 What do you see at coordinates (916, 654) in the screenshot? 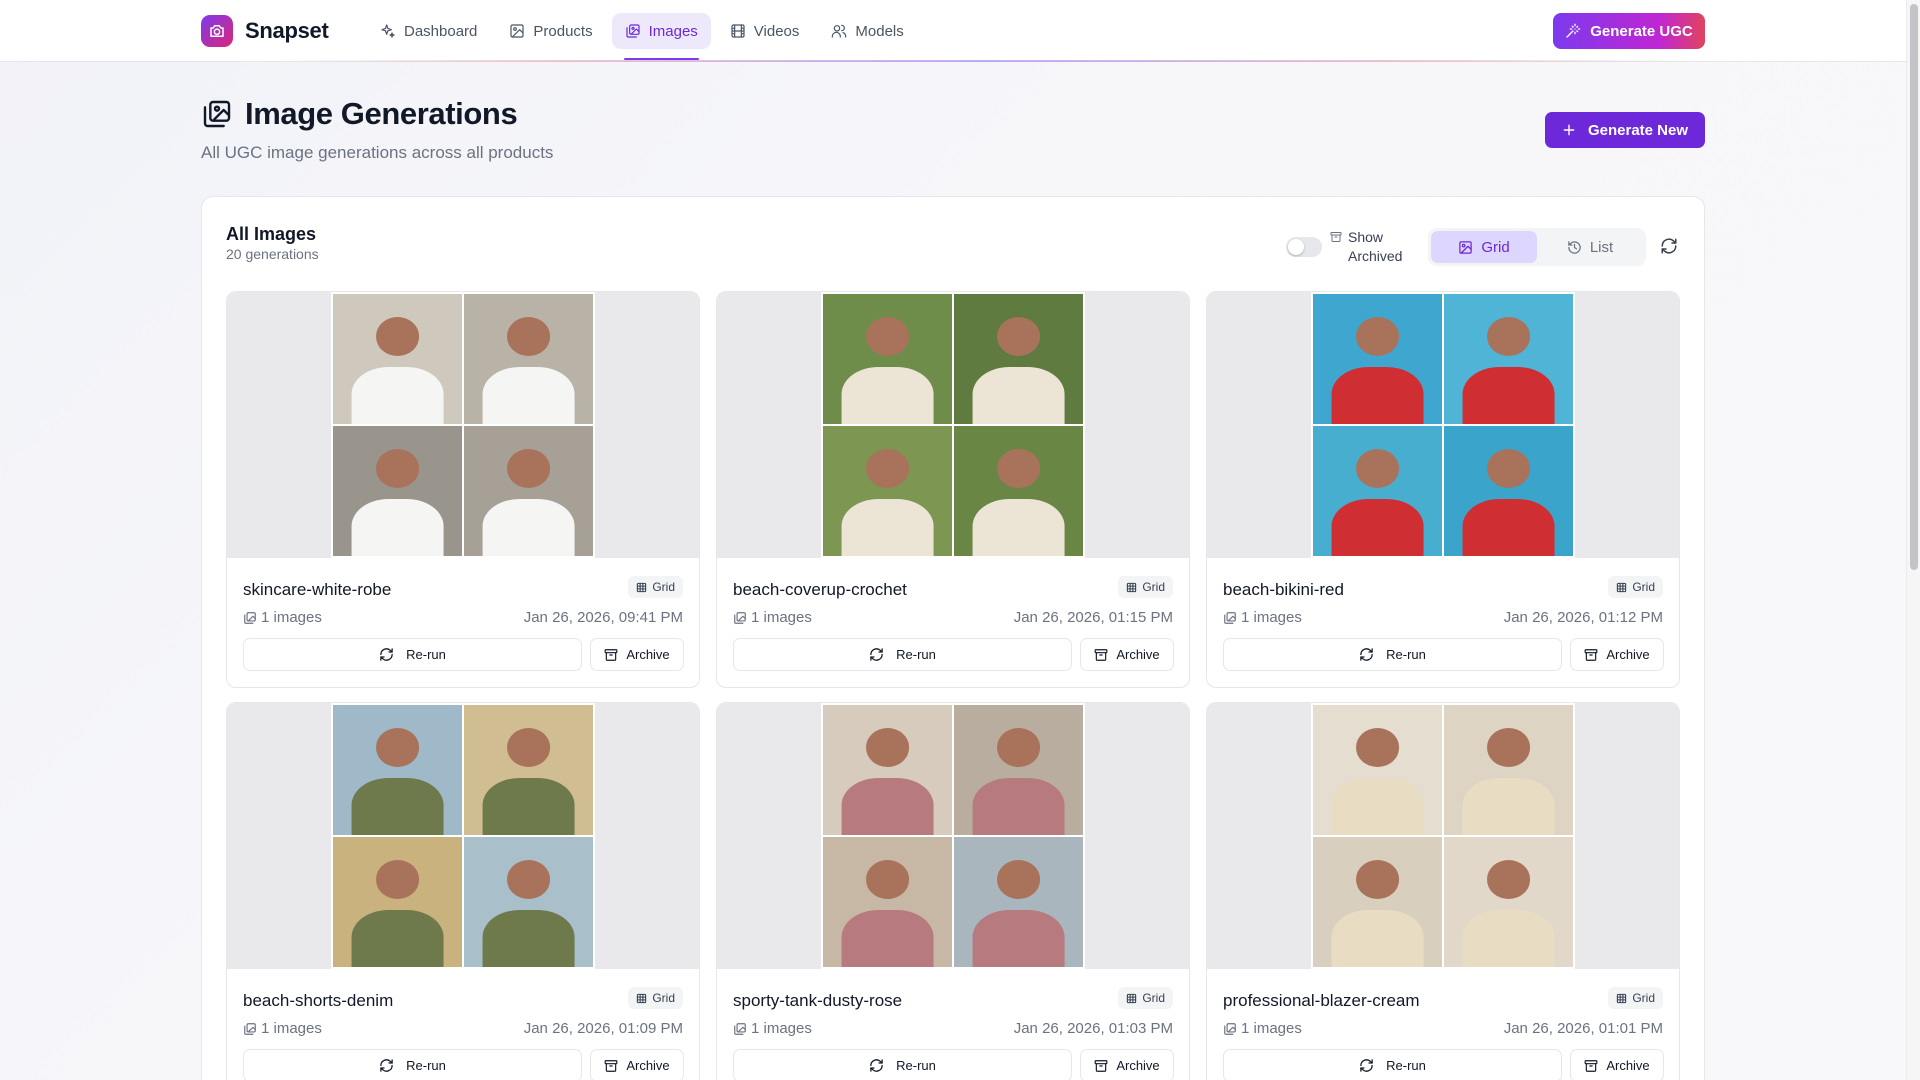
I see `rerun-label: Re-run` at bounding box center [916, 654].